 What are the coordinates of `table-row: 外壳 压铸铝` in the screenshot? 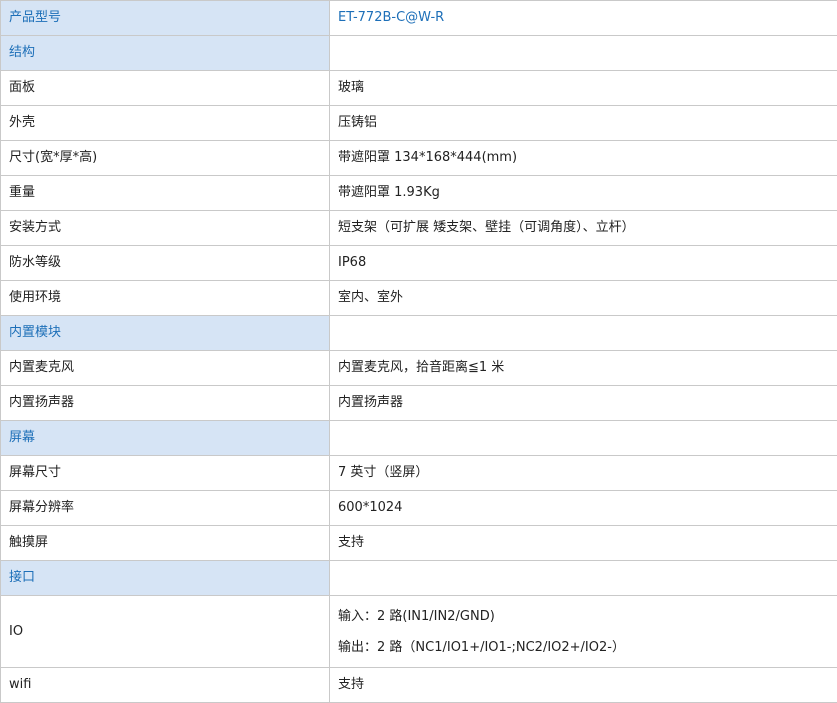 It's located at (418, 123).